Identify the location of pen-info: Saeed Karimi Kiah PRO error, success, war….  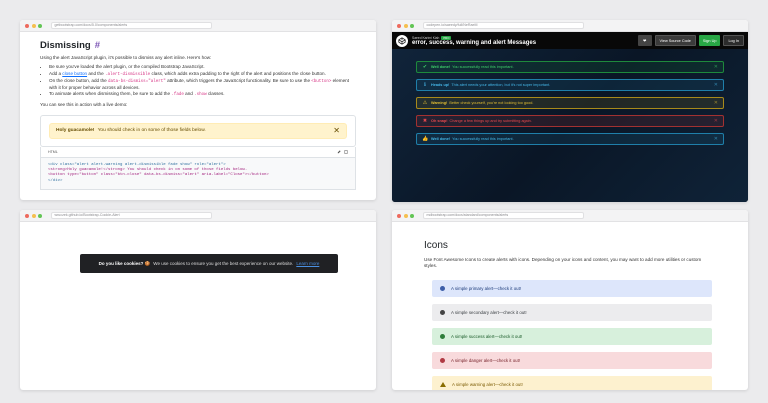
(474, 40).